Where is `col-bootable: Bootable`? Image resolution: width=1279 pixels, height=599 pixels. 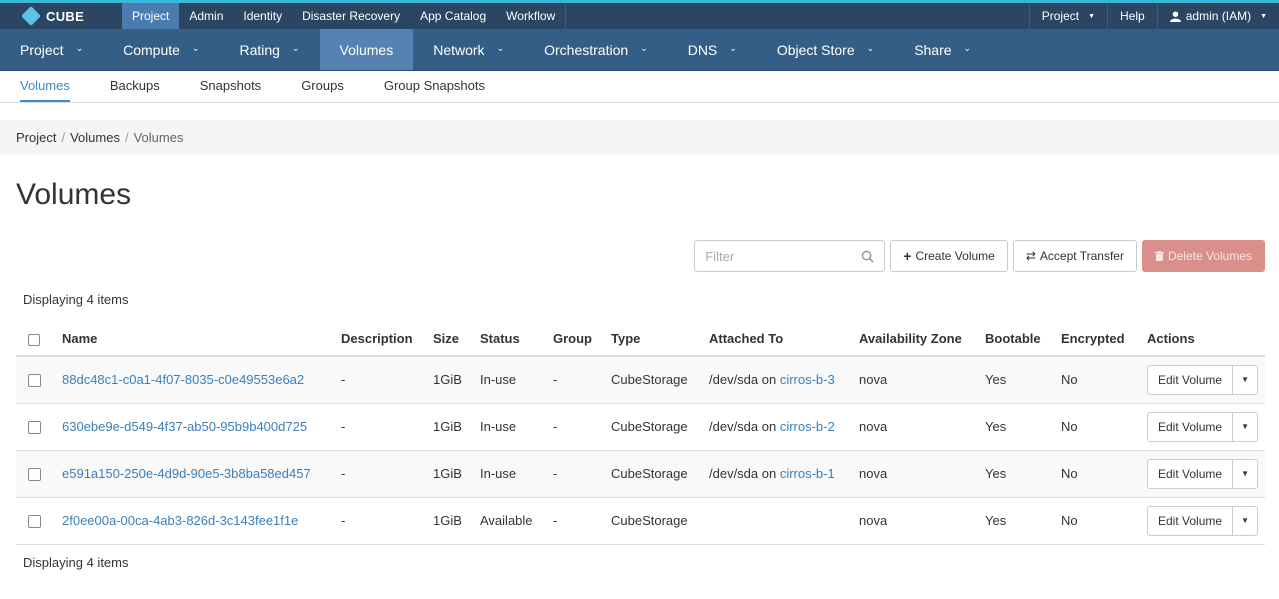
col-bootable: Bootable is located at coordinates (1017, 339).